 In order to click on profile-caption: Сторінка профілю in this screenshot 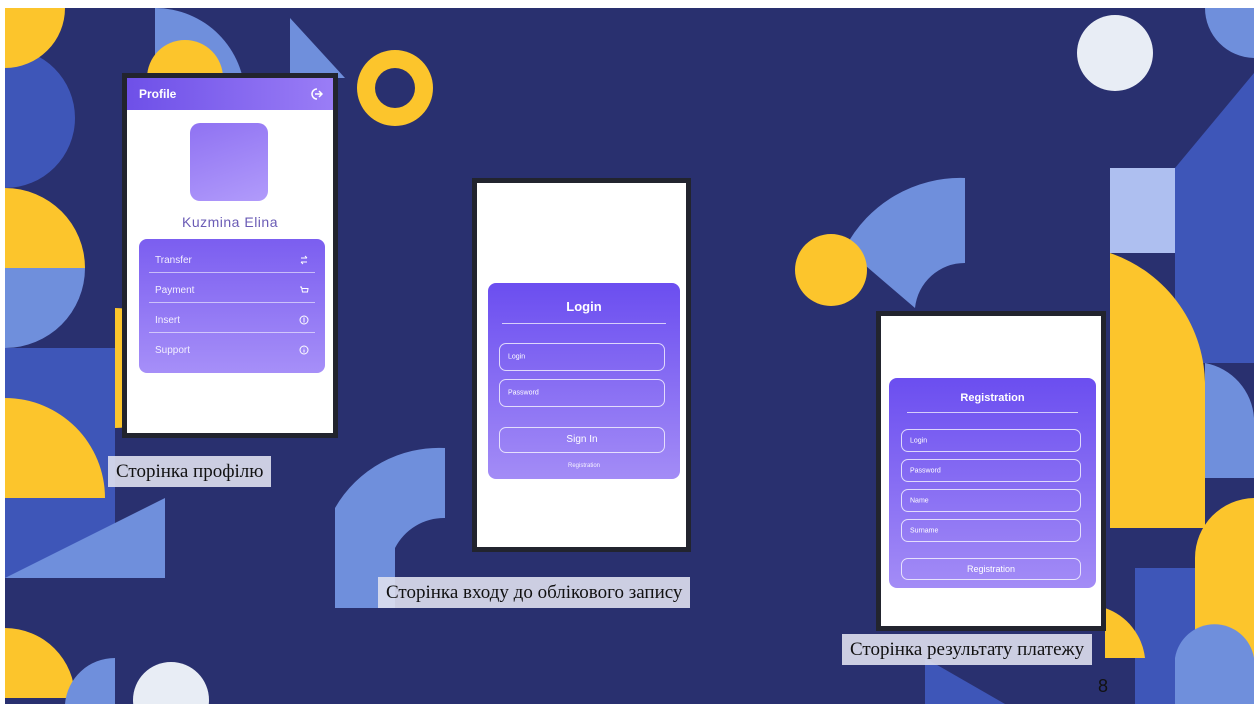, I will do `click(190, 471)`.